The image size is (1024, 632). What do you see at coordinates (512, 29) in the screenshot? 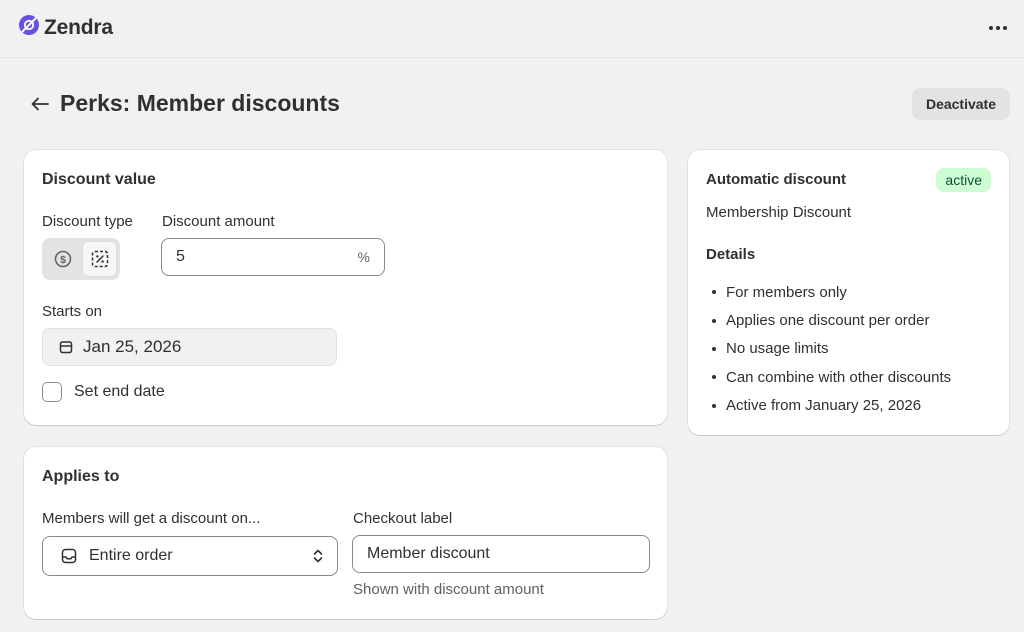
I see `top-bar: Zendra` at bounding box center [512, 29].